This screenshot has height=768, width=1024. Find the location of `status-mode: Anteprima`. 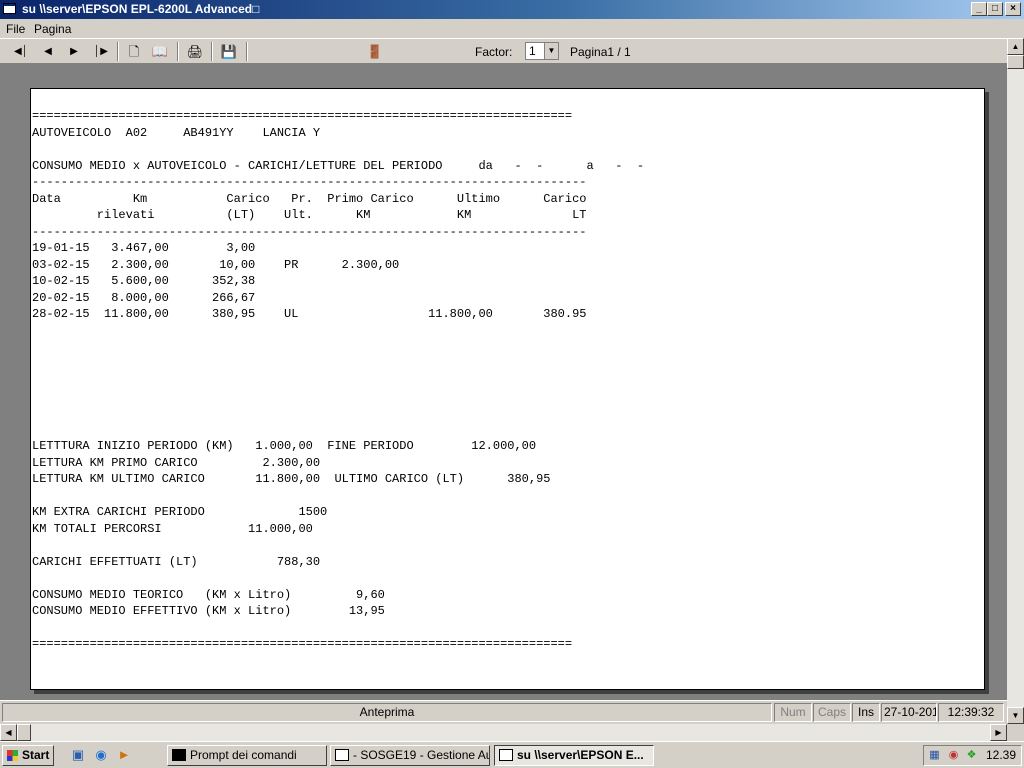

status-mode: Anteprima is located at coordinates (387, 712).